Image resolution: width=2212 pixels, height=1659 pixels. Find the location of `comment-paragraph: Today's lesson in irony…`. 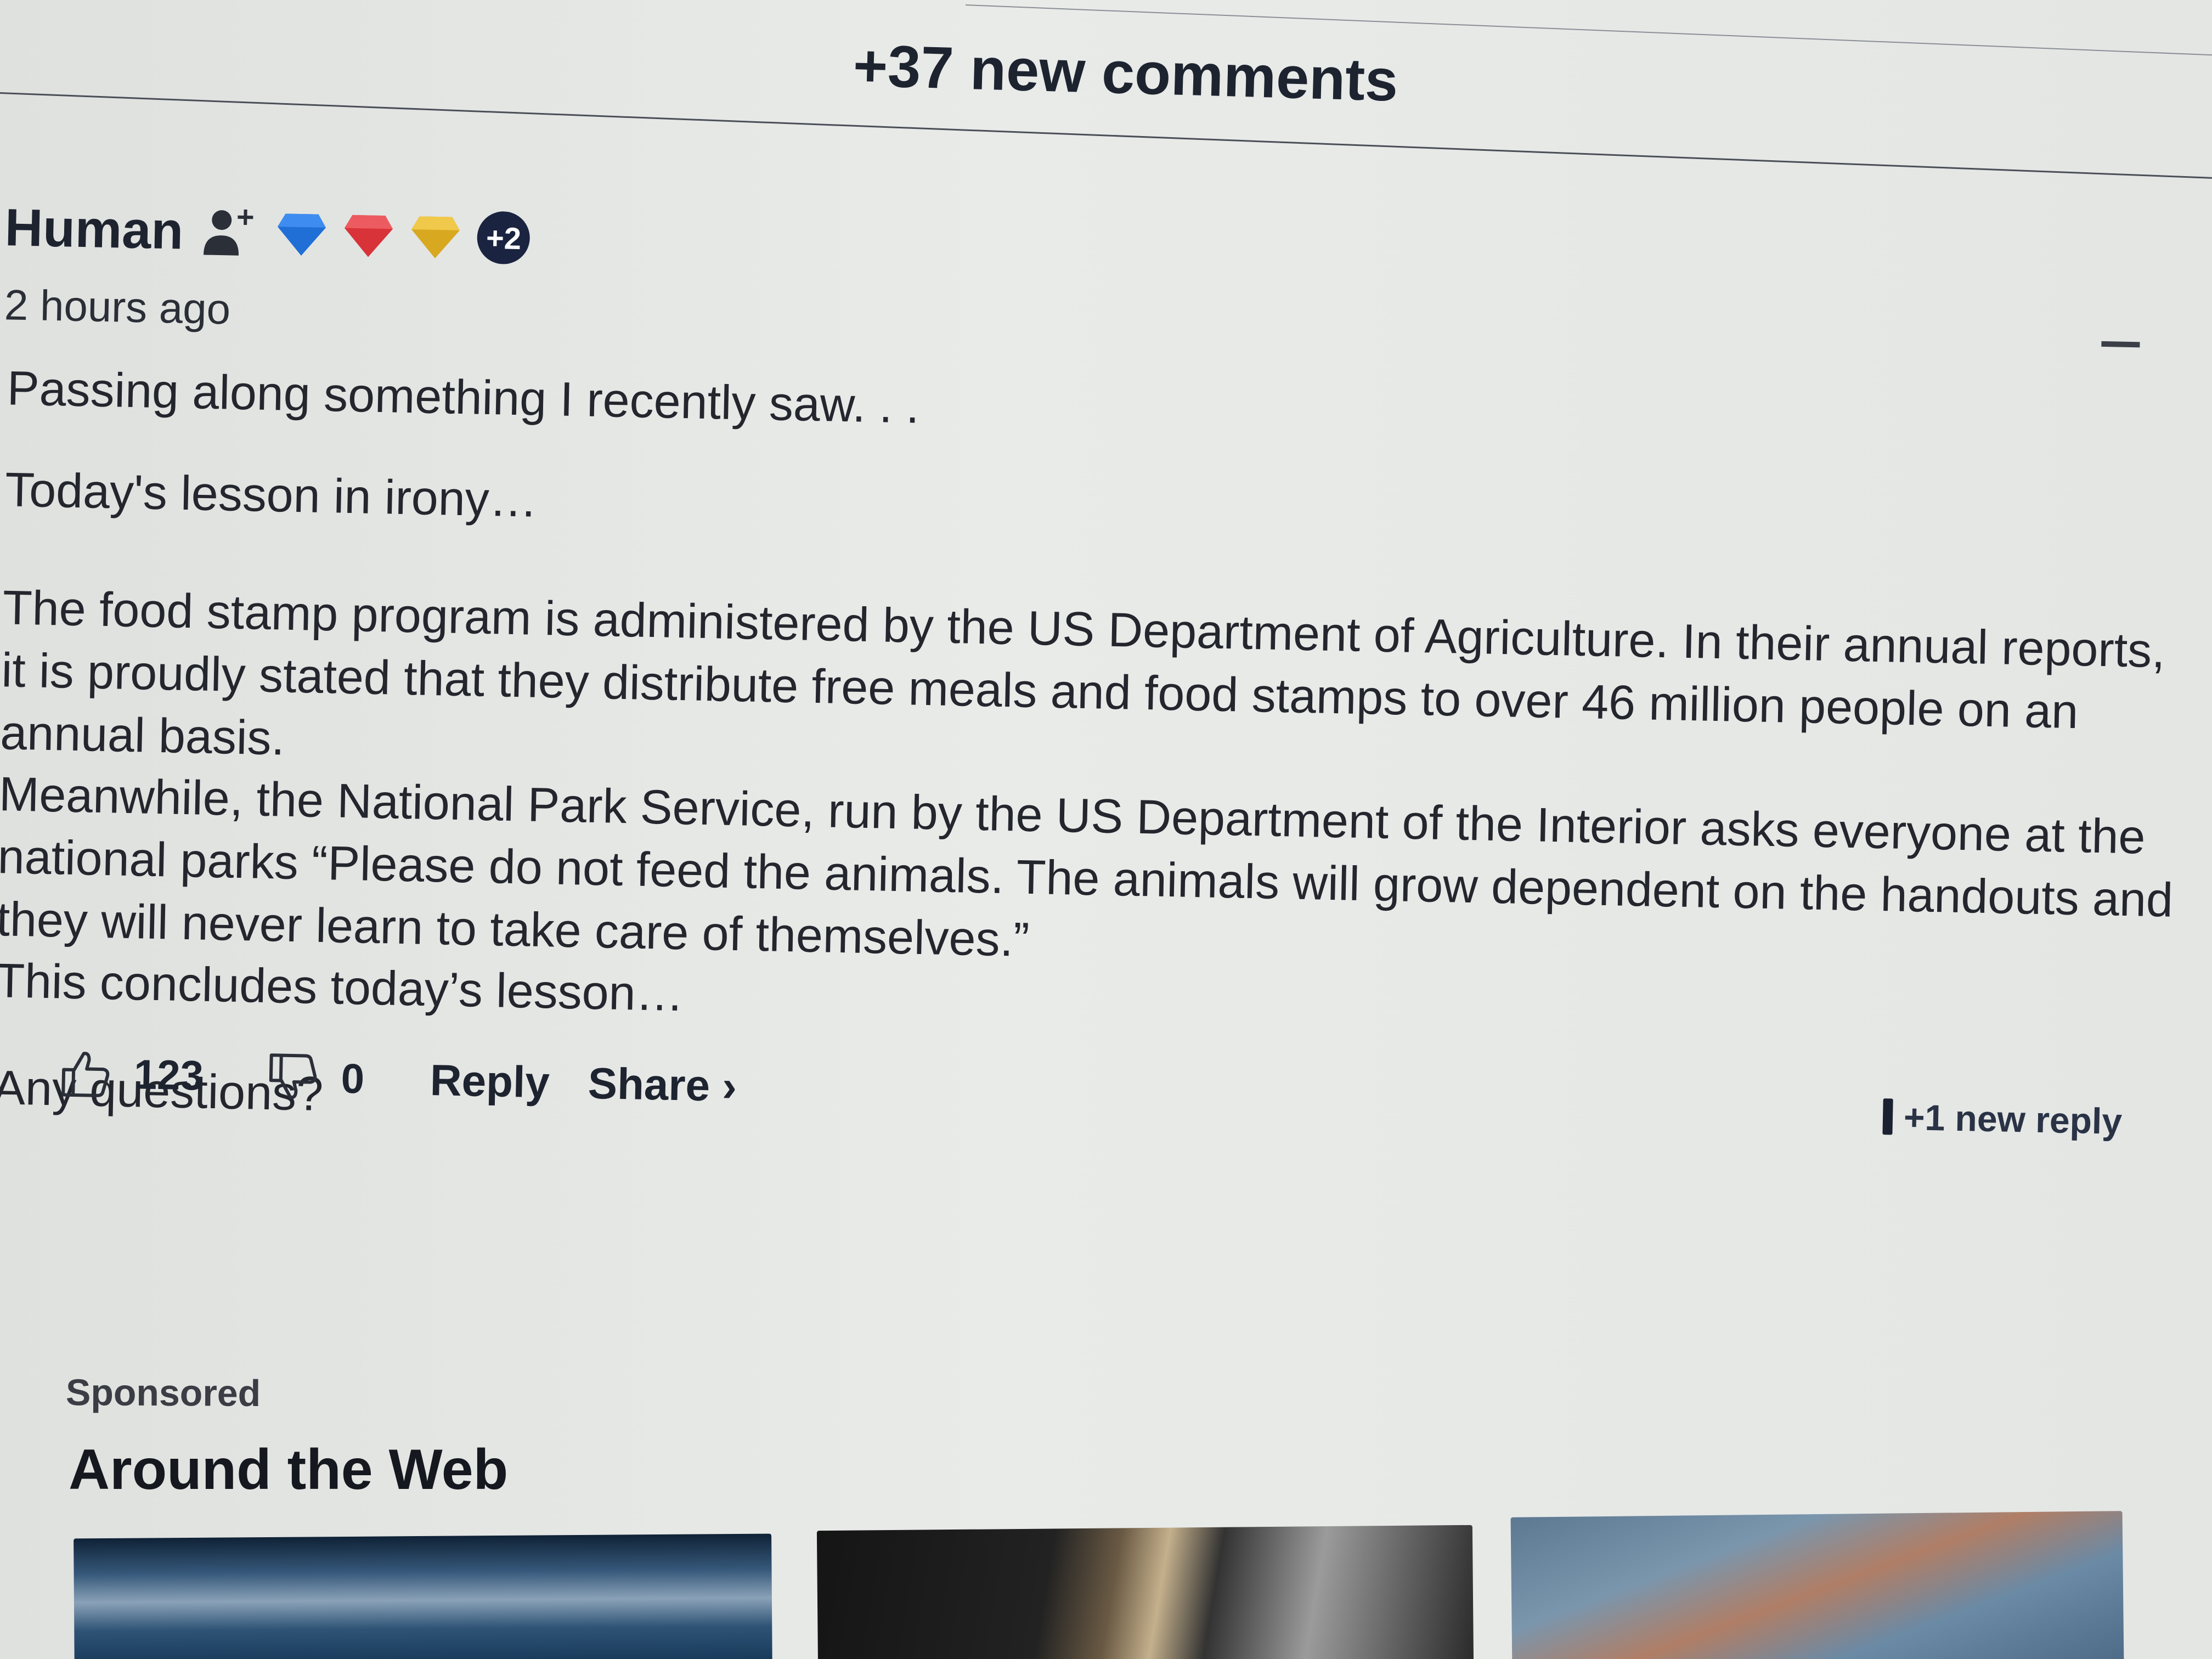

comment-paragraph: Today's lesson in irony… is located at coordinates (271, 495).